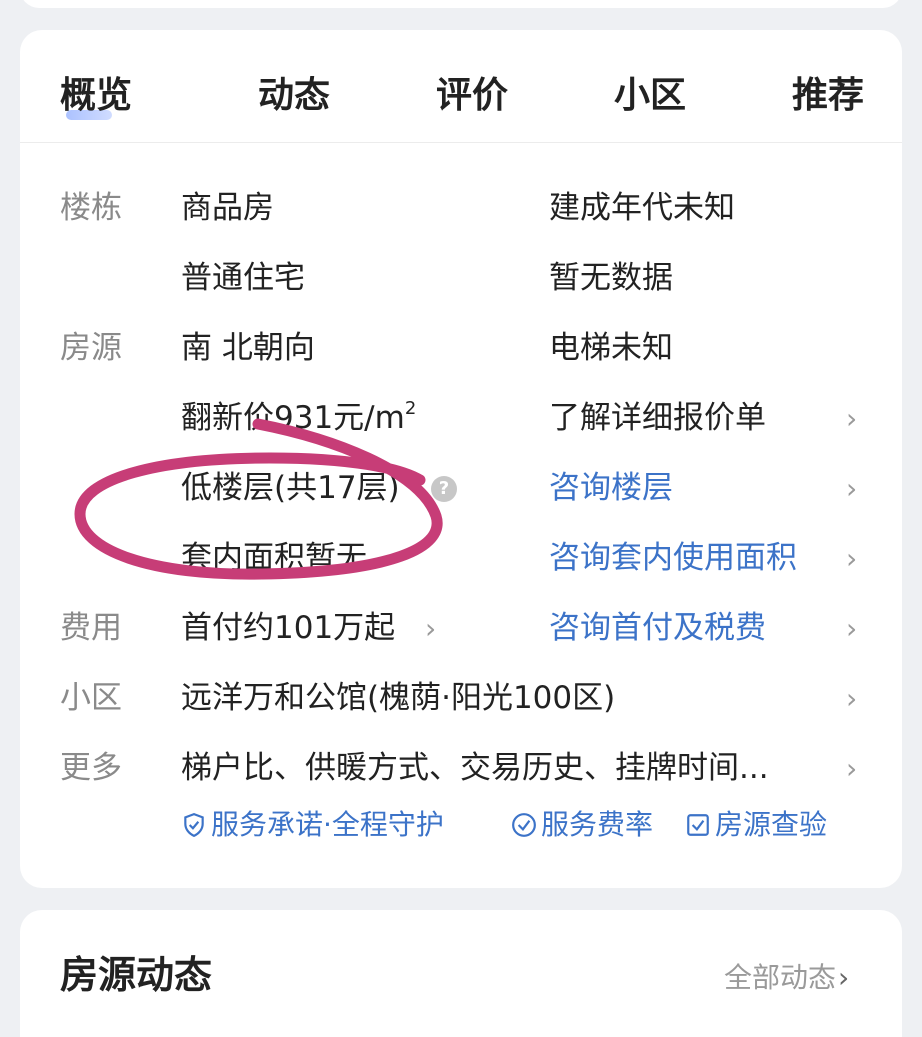 Image resolution: width=922 pixels, height=1037 pixels. Describe the element at coordinates (828, 96) in the screenshot. I see `tab-recommend: 推荐` at that location.